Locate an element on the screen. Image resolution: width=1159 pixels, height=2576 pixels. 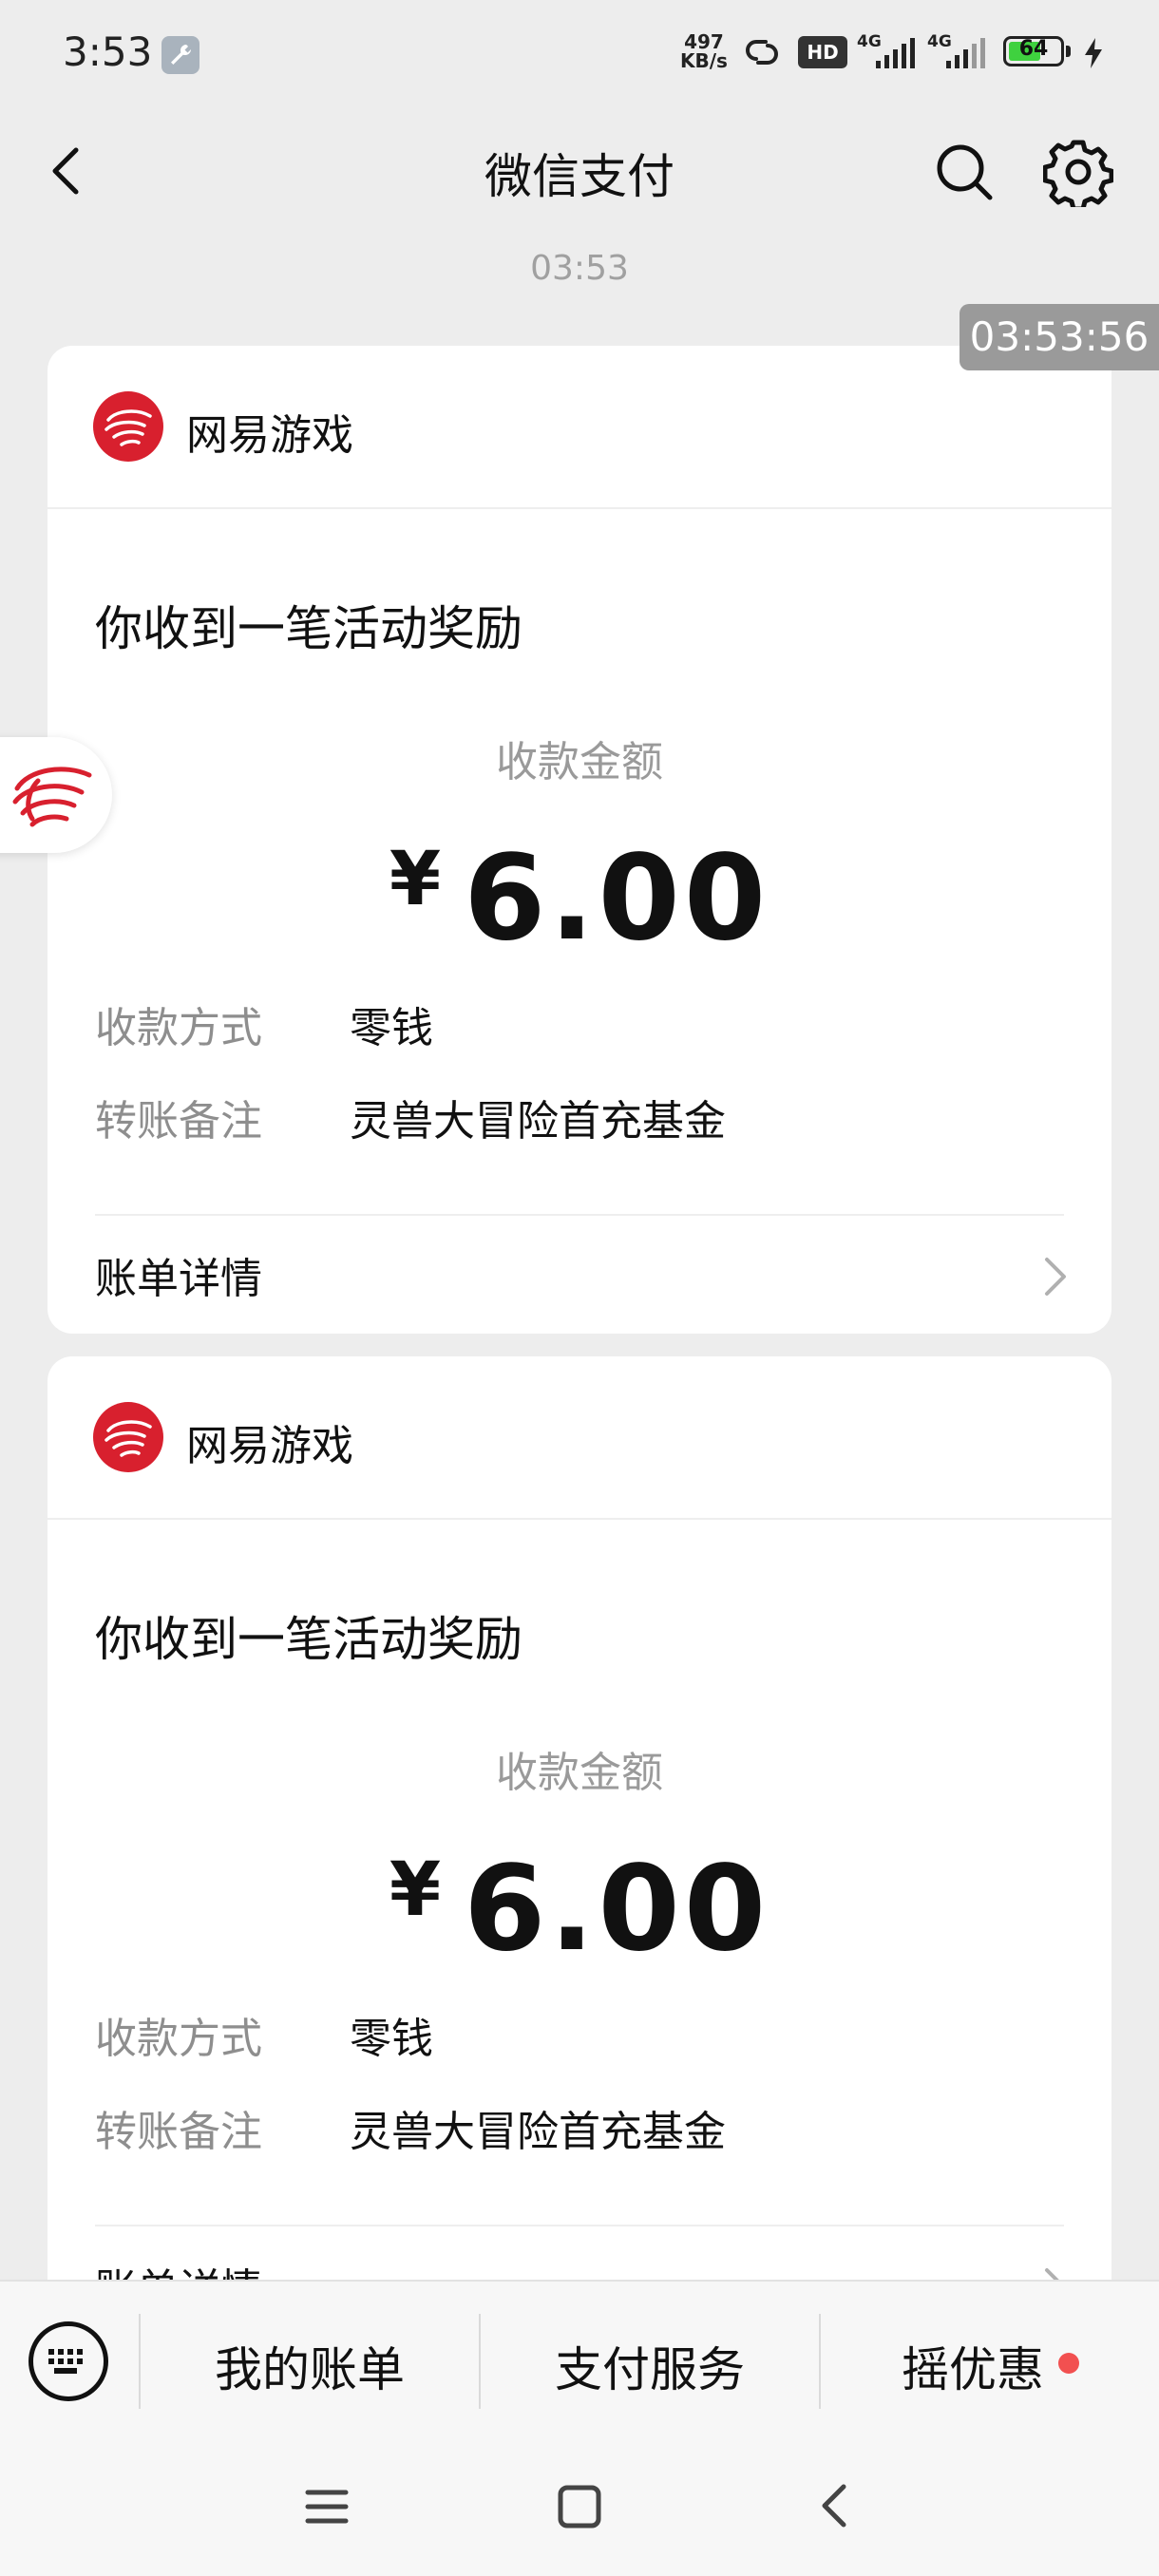
recent-apps-button is located at coordinates (327, 2508).